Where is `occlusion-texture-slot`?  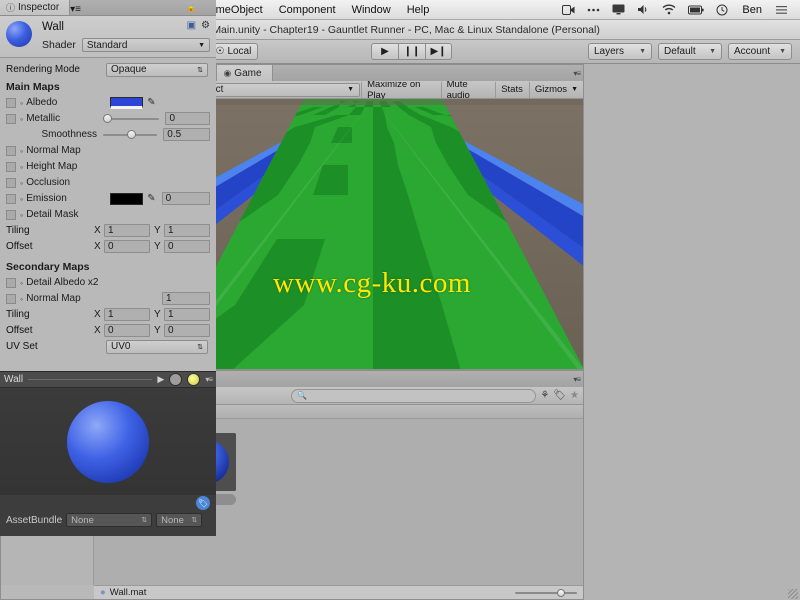 occlusion-texture-slot is located at coordinates (11, 182).